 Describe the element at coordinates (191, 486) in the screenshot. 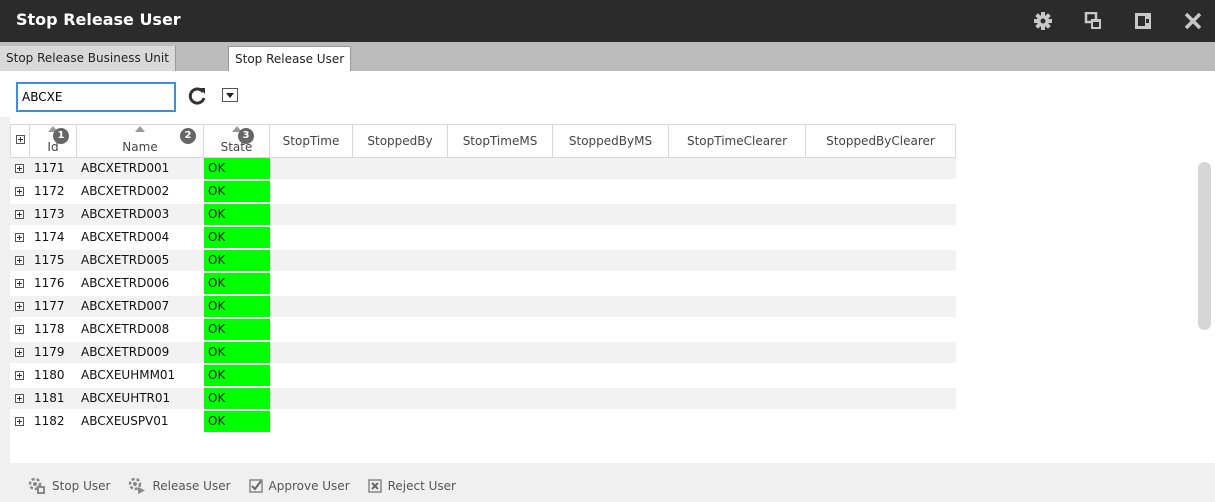

I see `release-user-label: Release User` at that location.